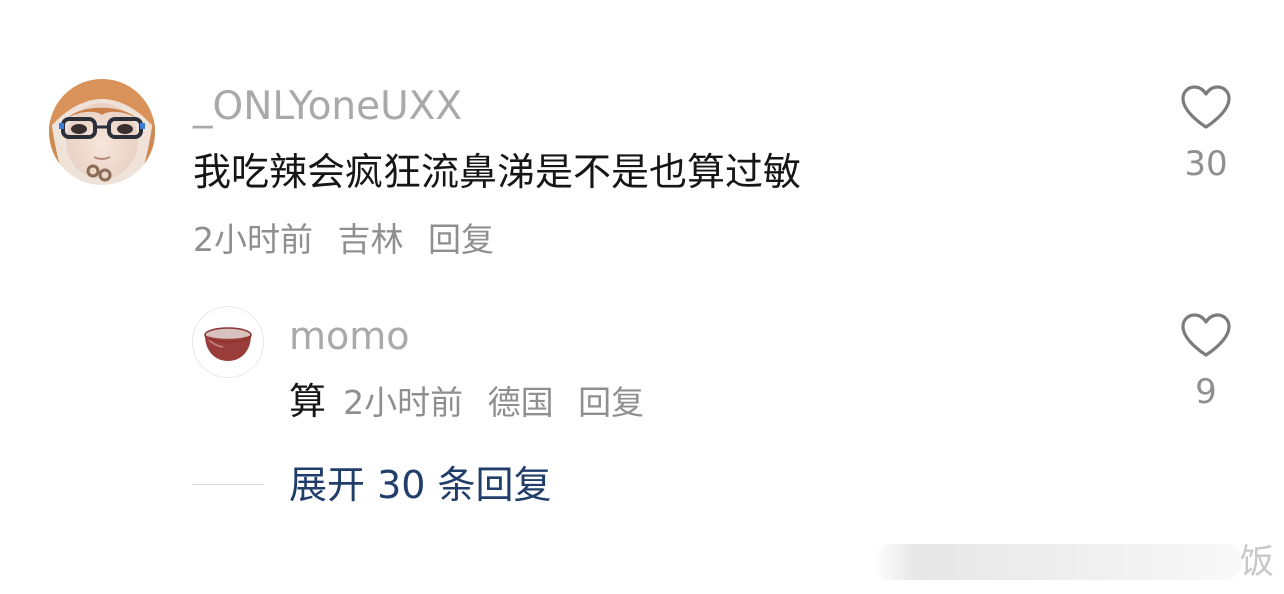 This screenshot has height=594, width=1284. I want to click on reply-location: 德国, so click(520, 402).